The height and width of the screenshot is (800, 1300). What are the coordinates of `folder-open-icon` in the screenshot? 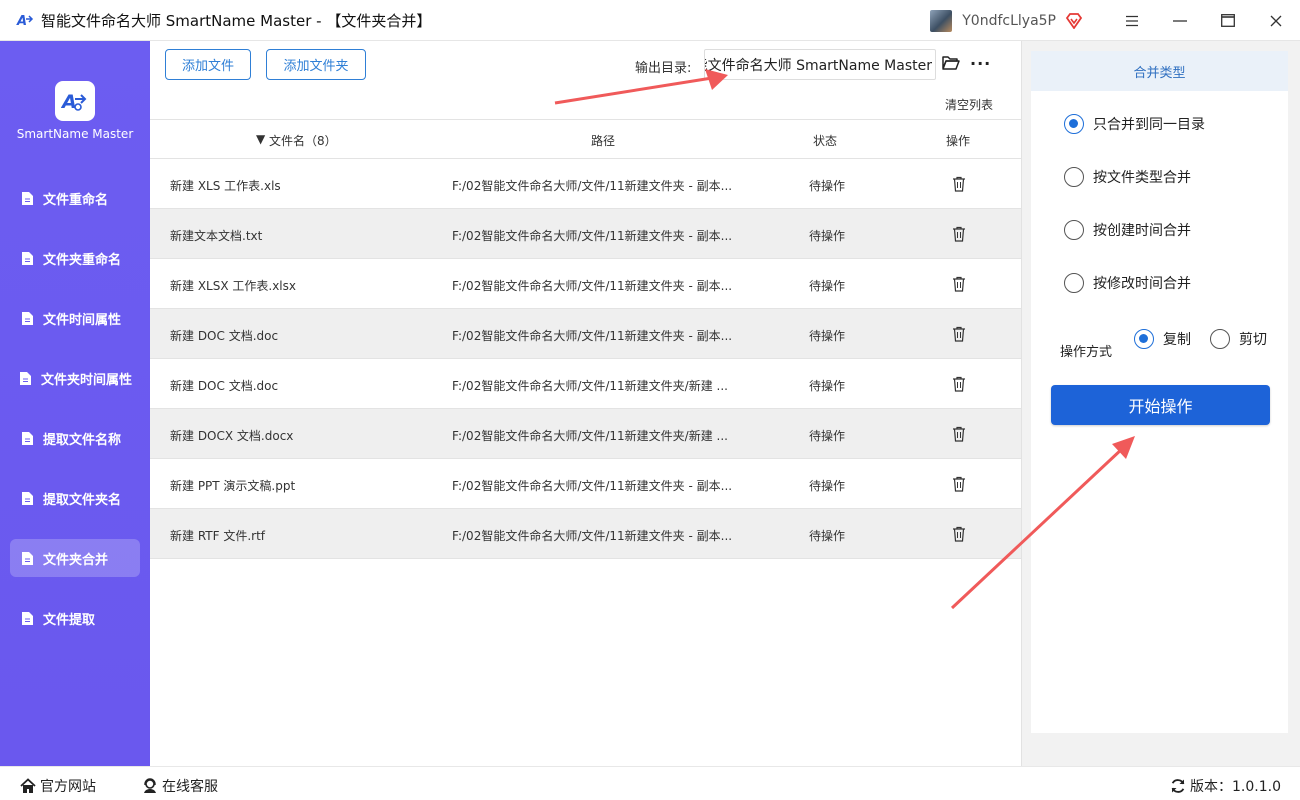 It's located at (951, 63).